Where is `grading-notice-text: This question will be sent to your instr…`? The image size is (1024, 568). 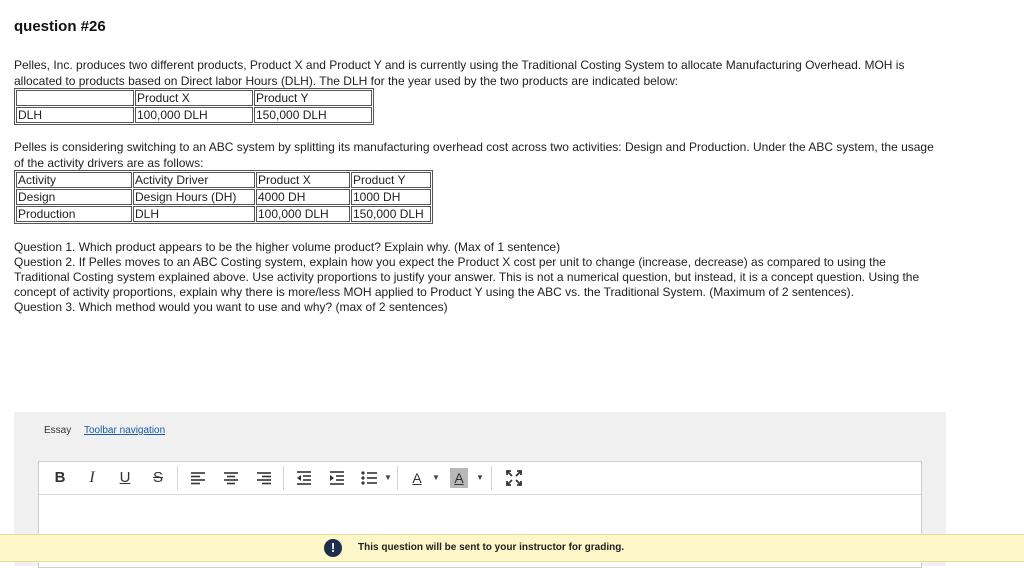
grading-notice-text: This question will be sent to your instr… is located at coordinates (491, 547).